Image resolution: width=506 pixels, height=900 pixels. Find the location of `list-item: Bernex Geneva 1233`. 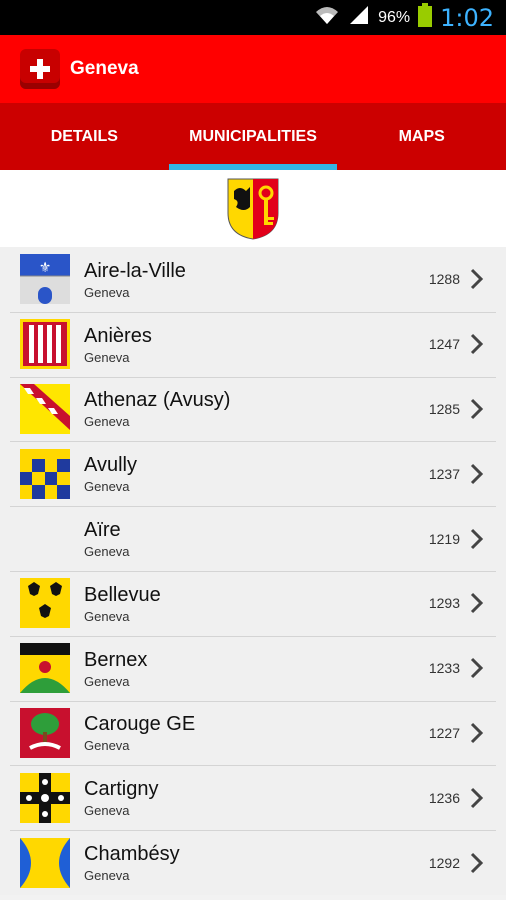

list-item: Bernex Geneva 1233 is located at coordinates (253, 668).